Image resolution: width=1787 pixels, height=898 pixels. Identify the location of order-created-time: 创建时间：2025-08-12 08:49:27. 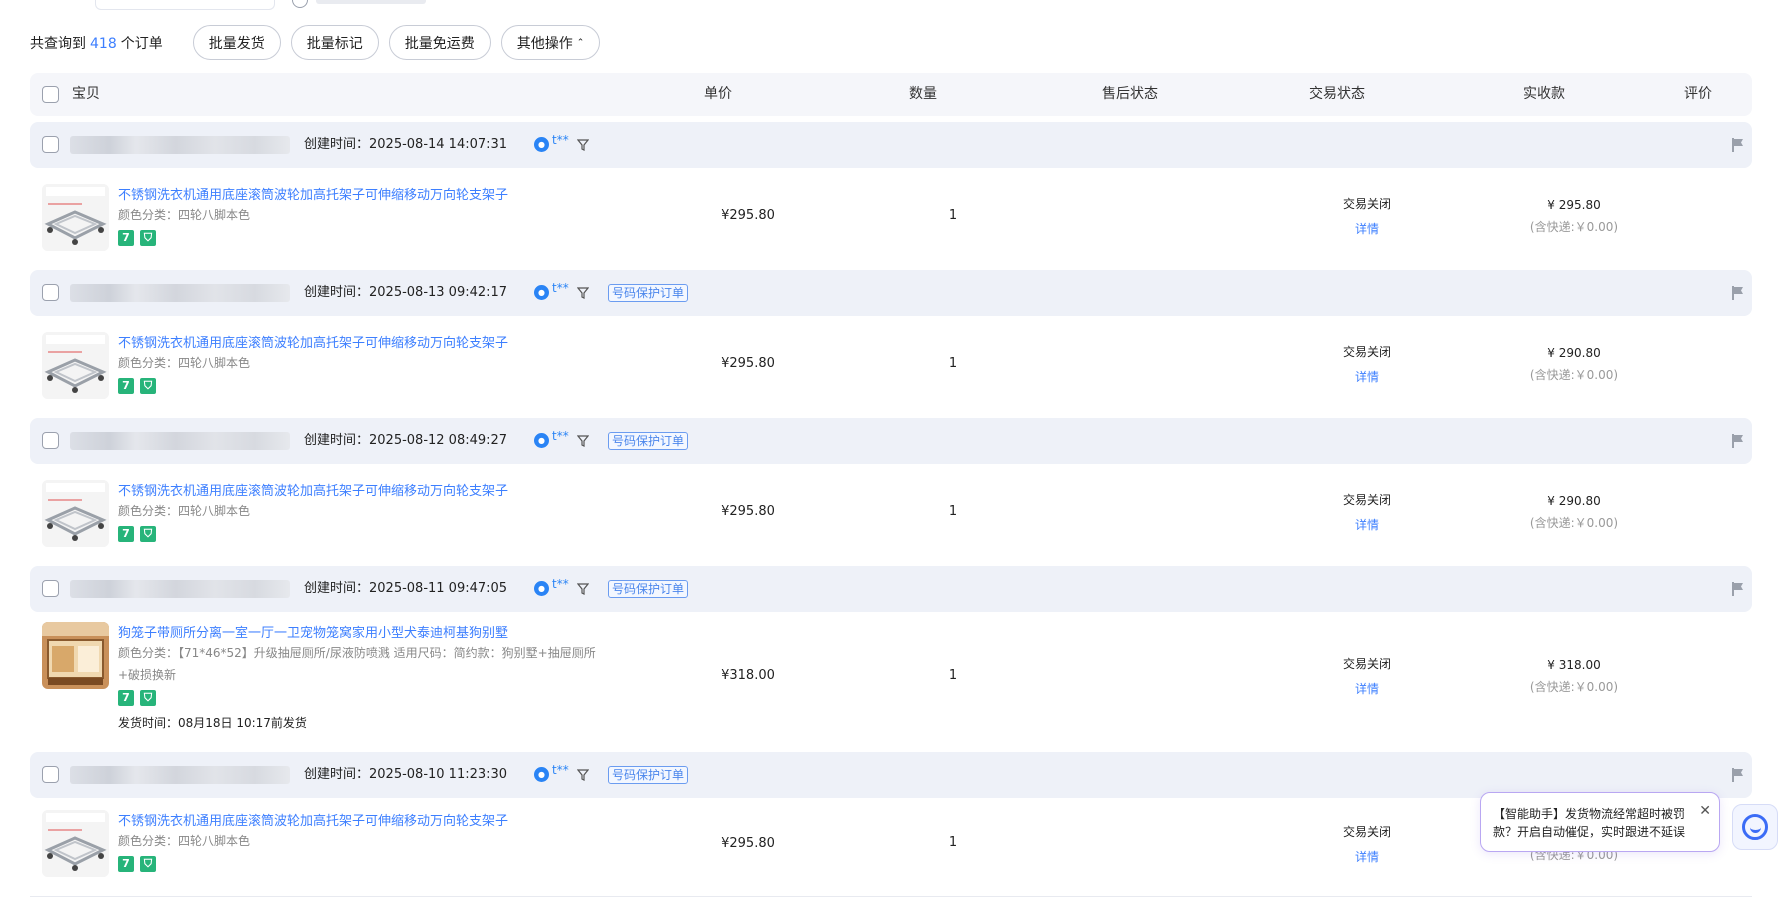
(406, 440).